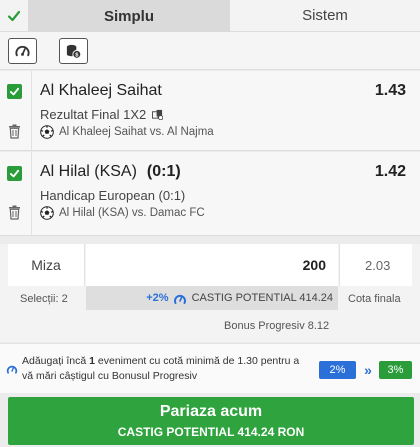 The height and width of the screenshot is (447, 420). Describe the element at coordinates (210, 51) in the screenshot. I see `betslip-toolbar: $` at that location.